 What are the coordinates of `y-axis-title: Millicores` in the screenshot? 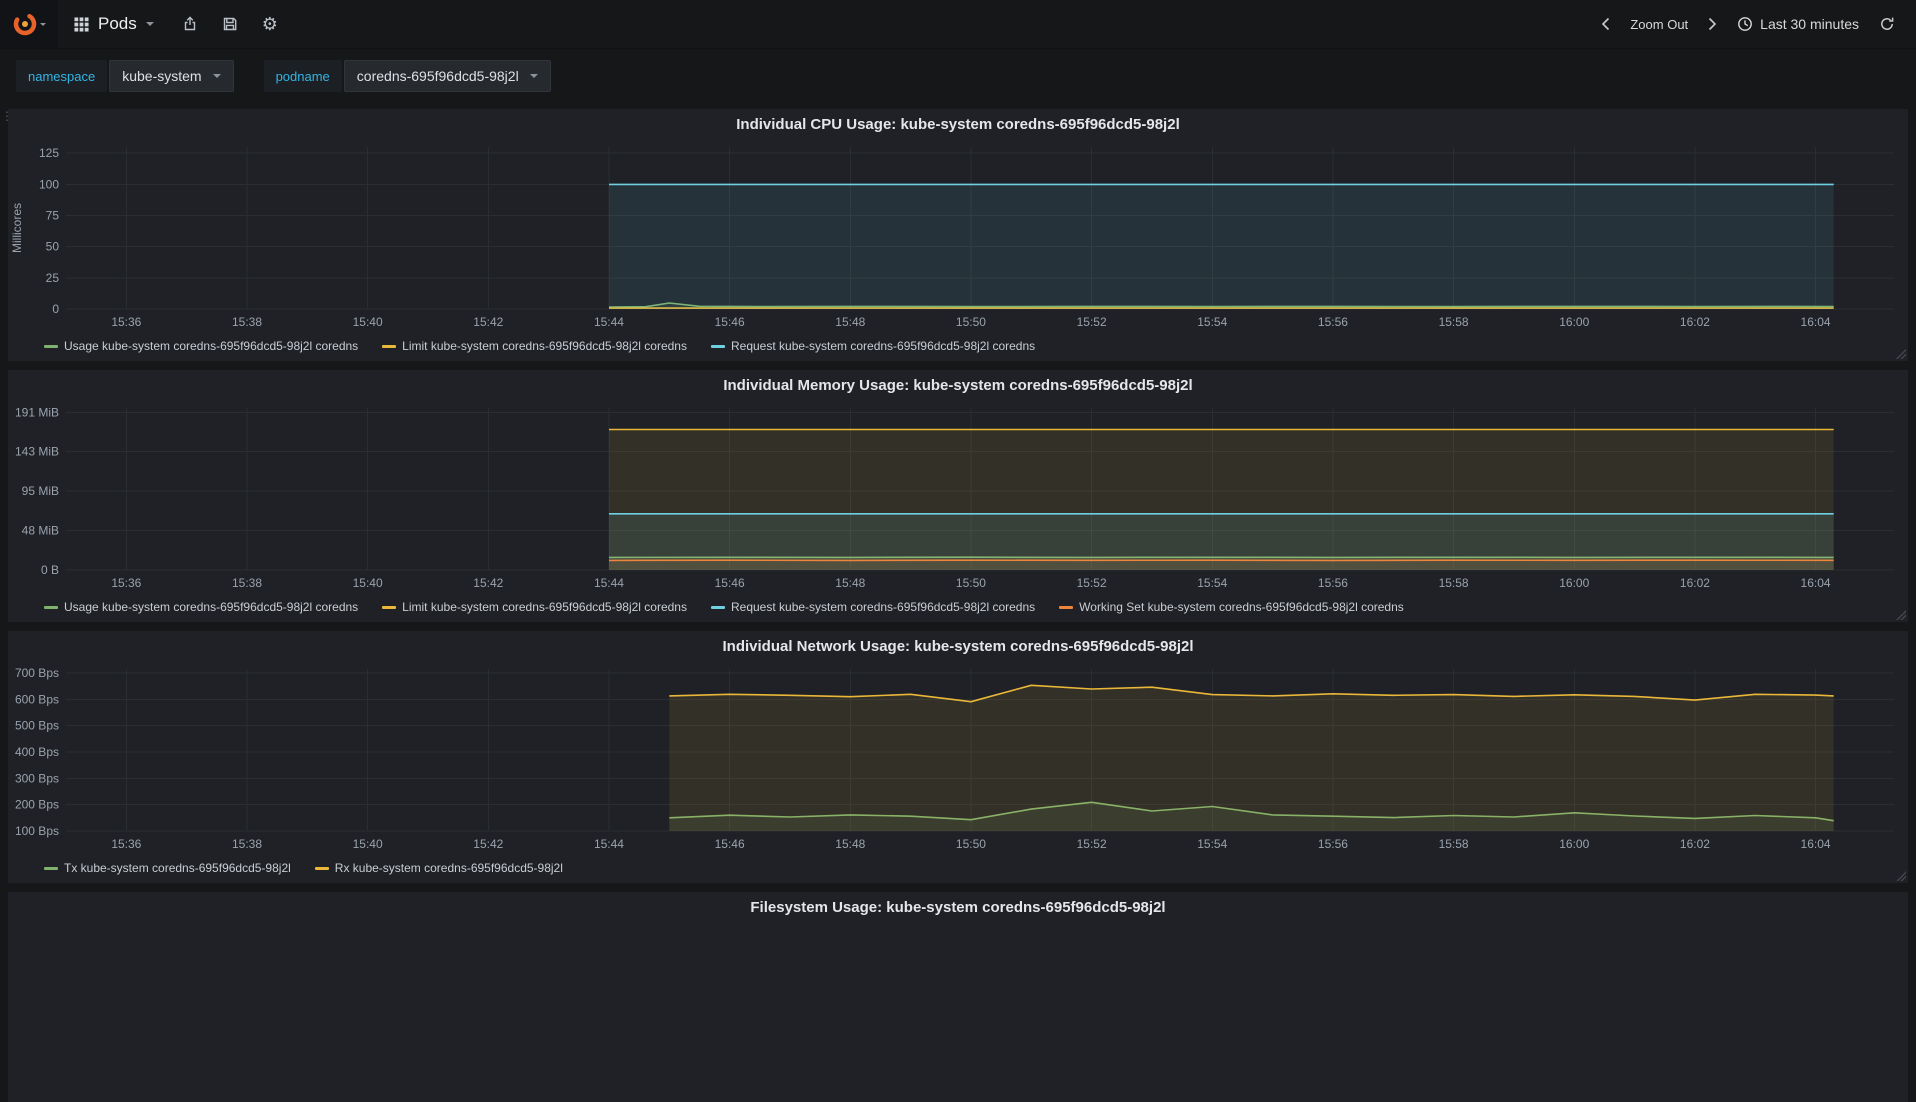 It's located at (17, 228).